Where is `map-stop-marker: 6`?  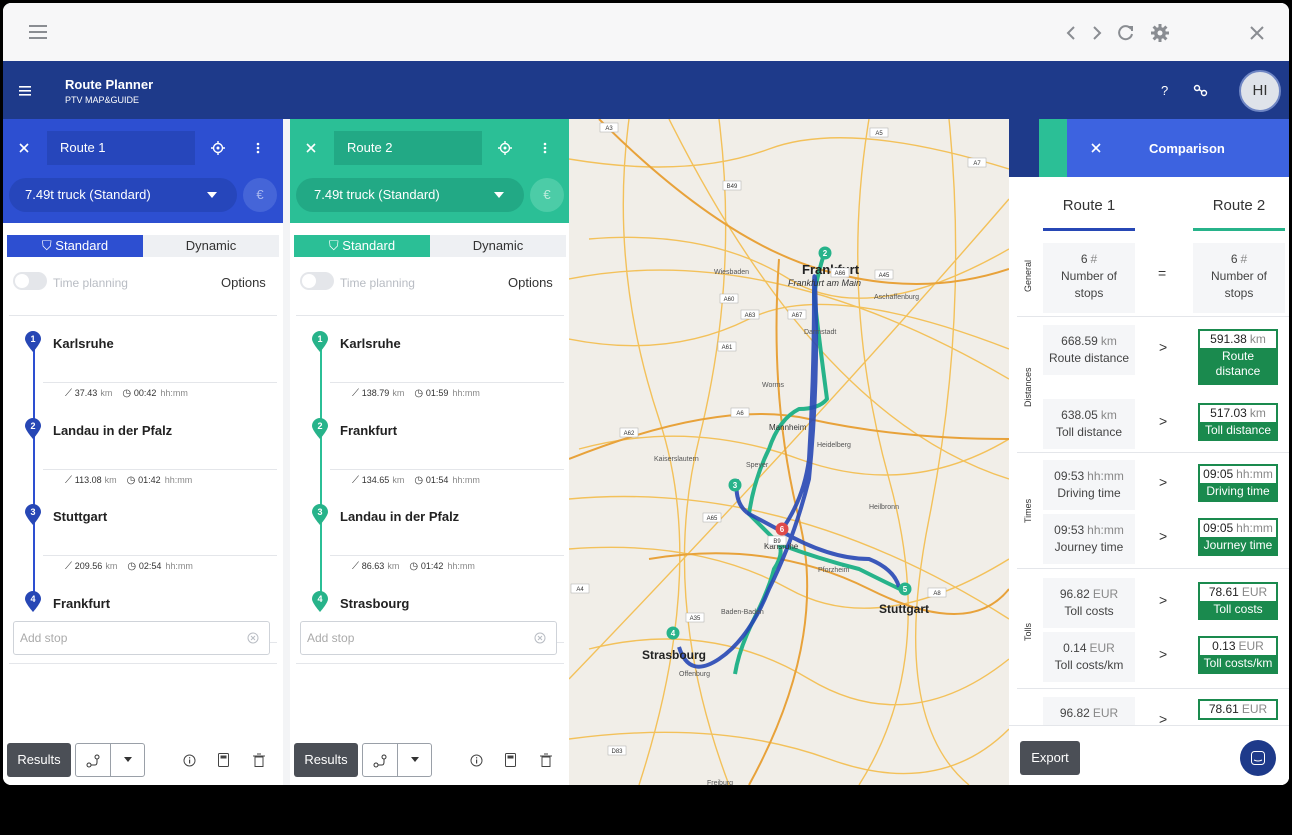 map-stop-marker: 6 is located at coordinates (782, 529).